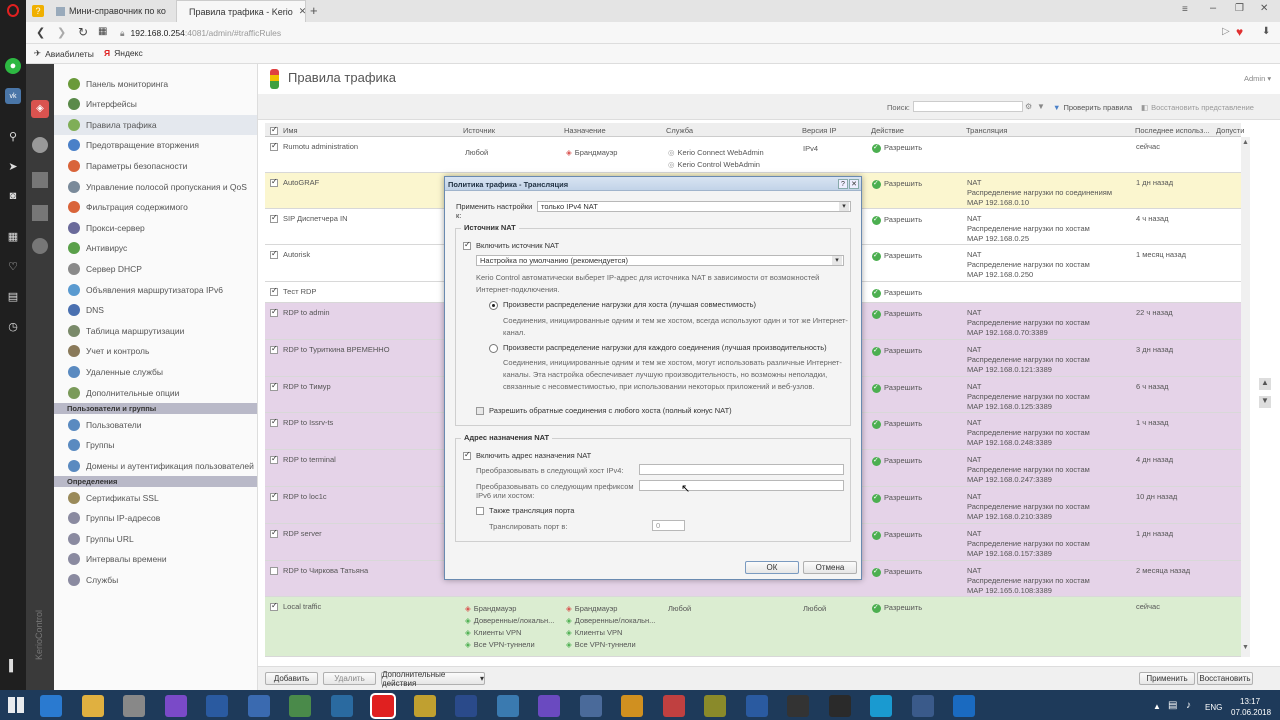 This screenshot has height=720, width=1280. I want to click on translation-line: MAP 192.168.0.125:3389, so click(1009, 406).